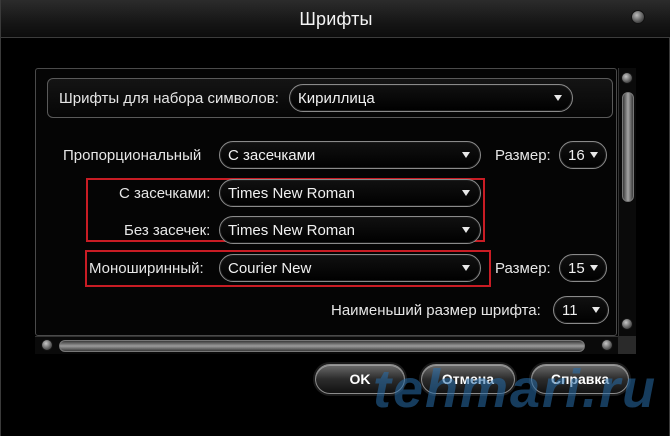 The image size is (670, 436). What do you see at coordinates (270, 268) in the screenshot?
I see `monospace-value: Courier New` at bounding box center [270, 268].